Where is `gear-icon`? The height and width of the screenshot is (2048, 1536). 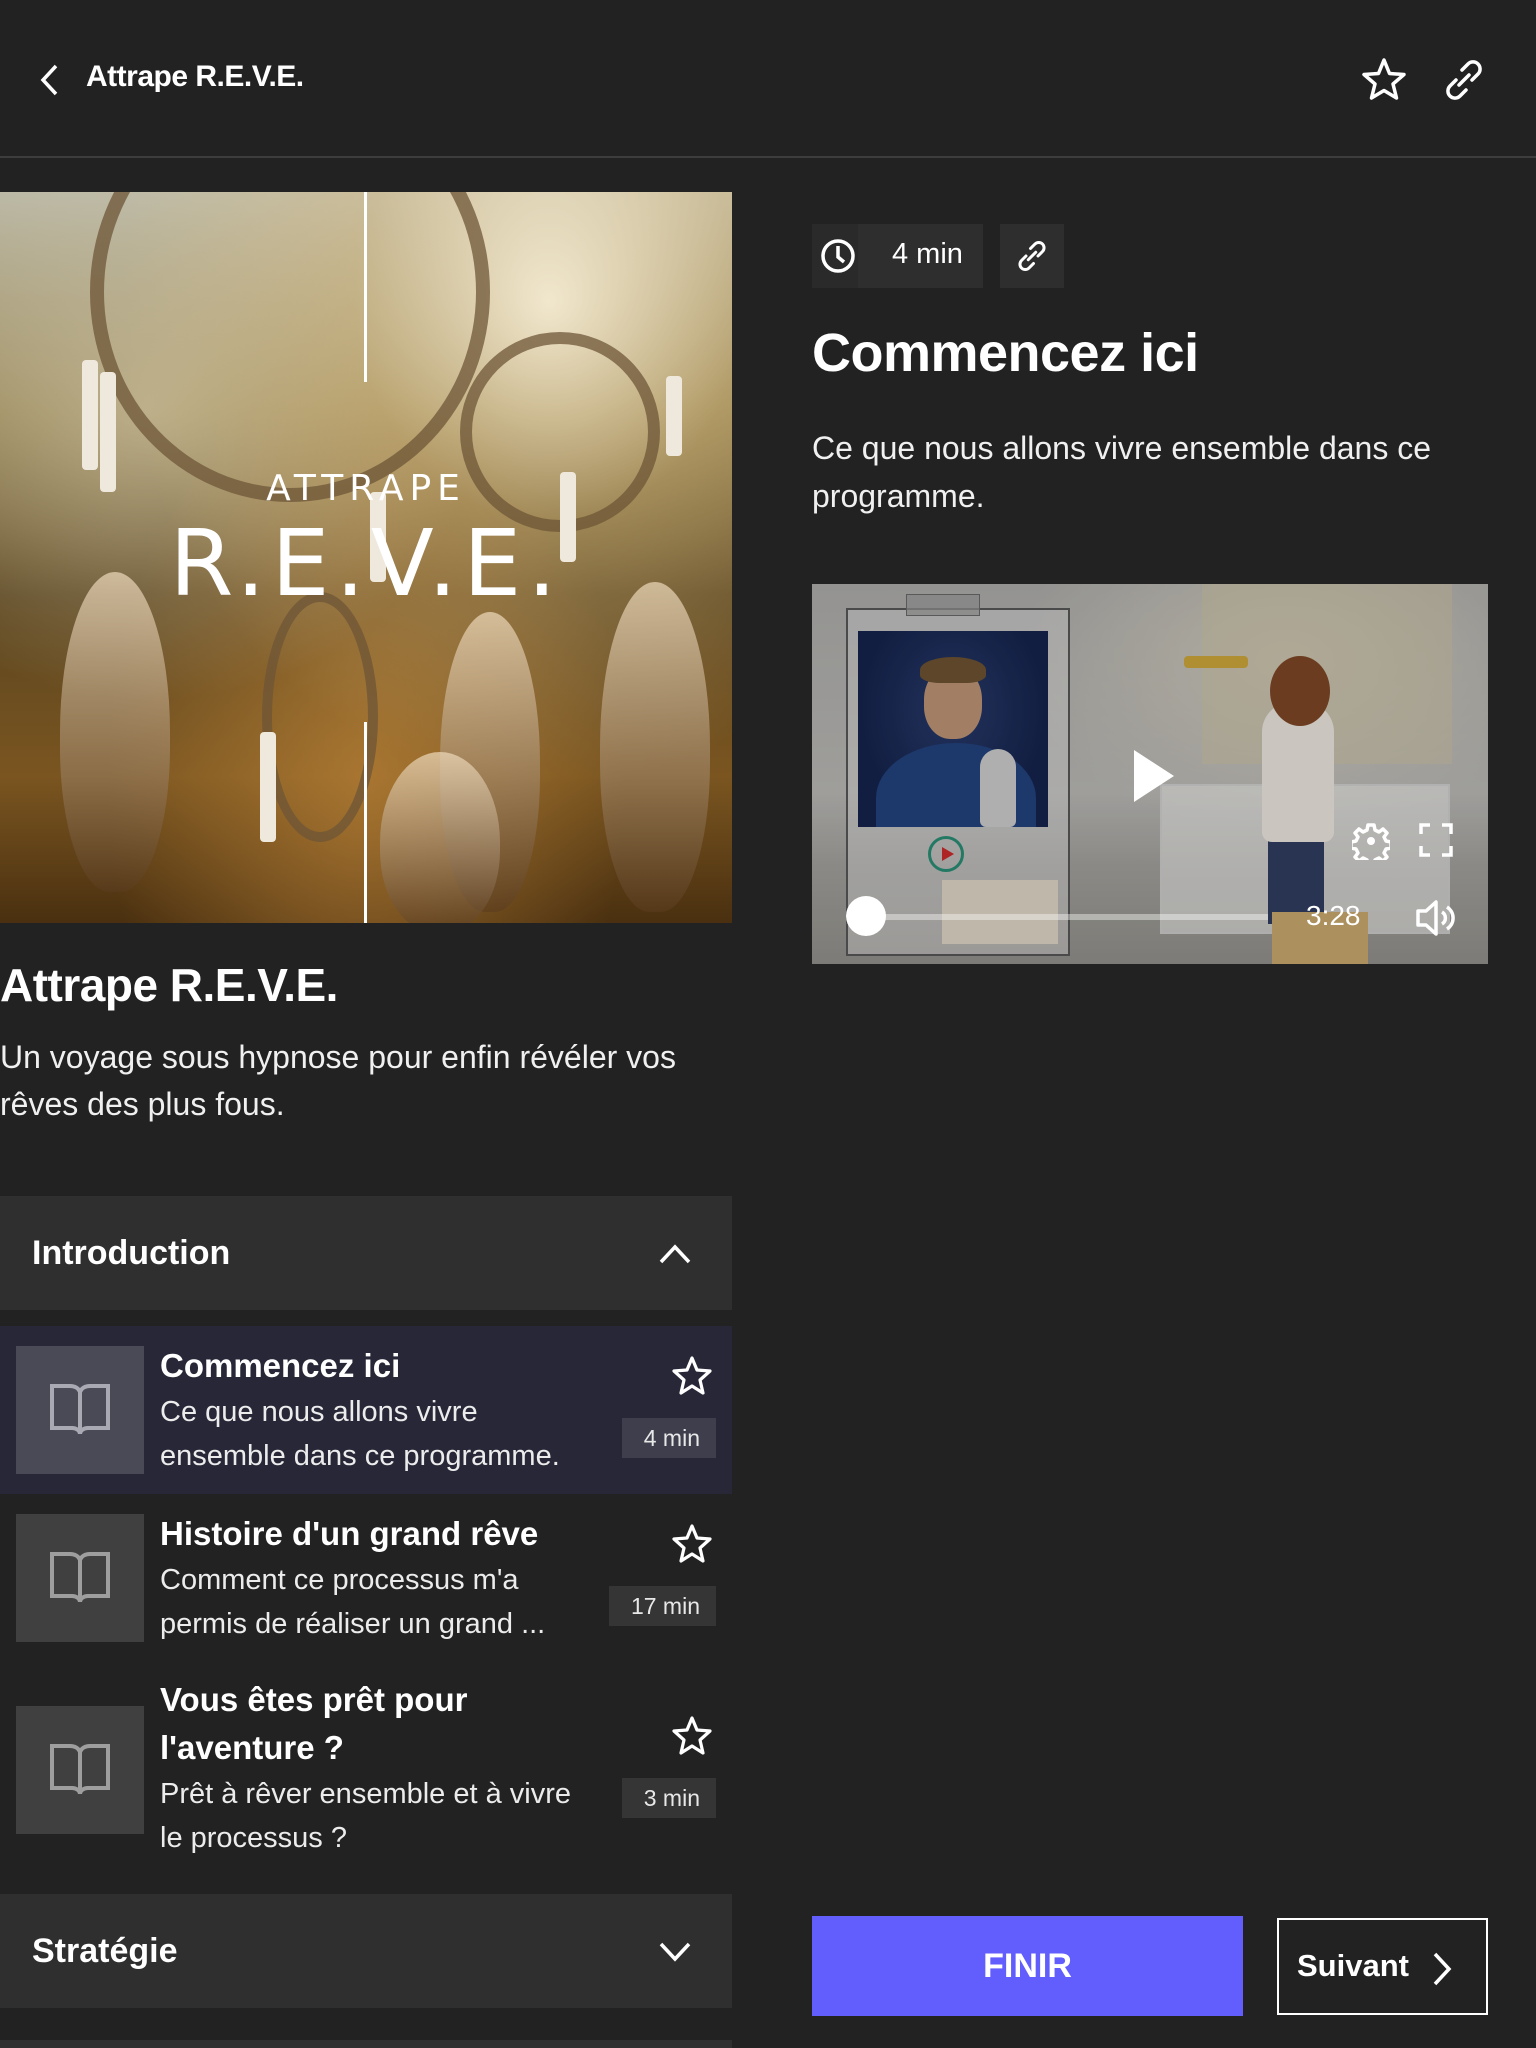 gear-icon is located at coordinates (1371, 841).